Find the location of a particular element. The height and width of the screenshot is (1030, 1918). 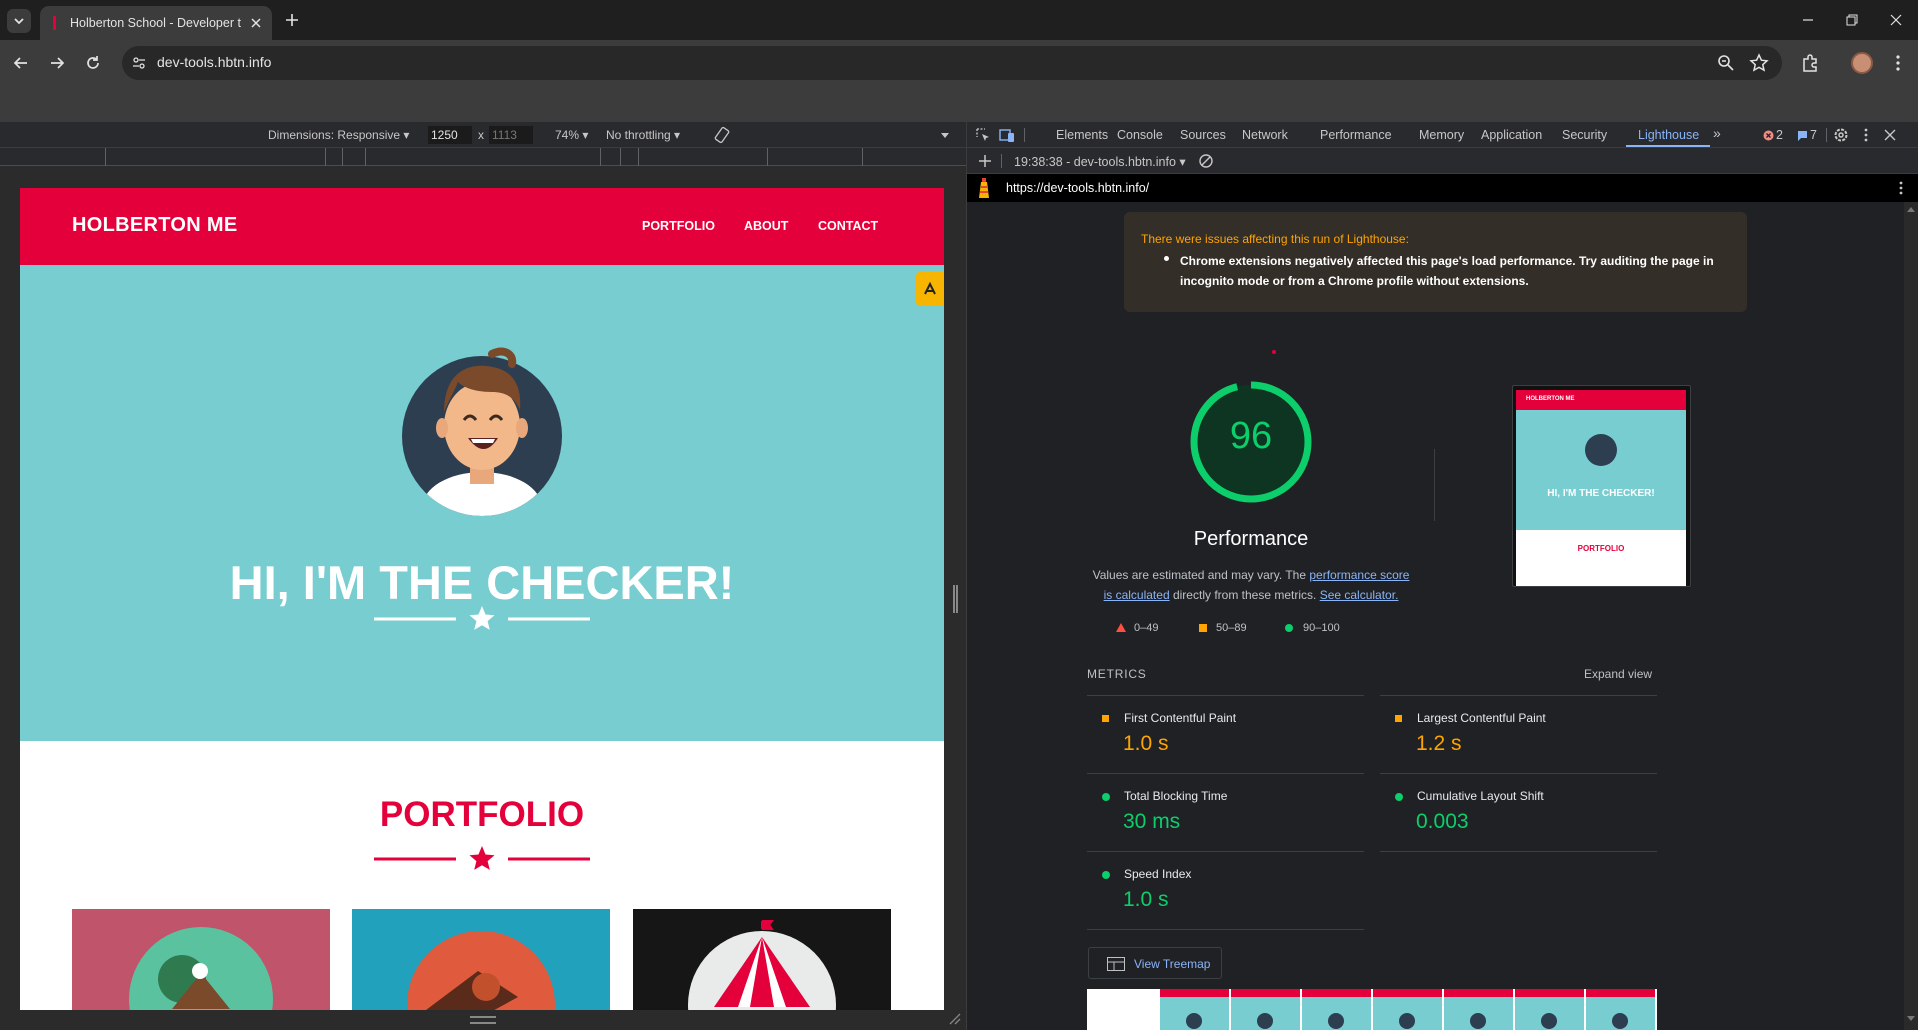

tab-memory: Memory is located at coordinates (1441, 135).